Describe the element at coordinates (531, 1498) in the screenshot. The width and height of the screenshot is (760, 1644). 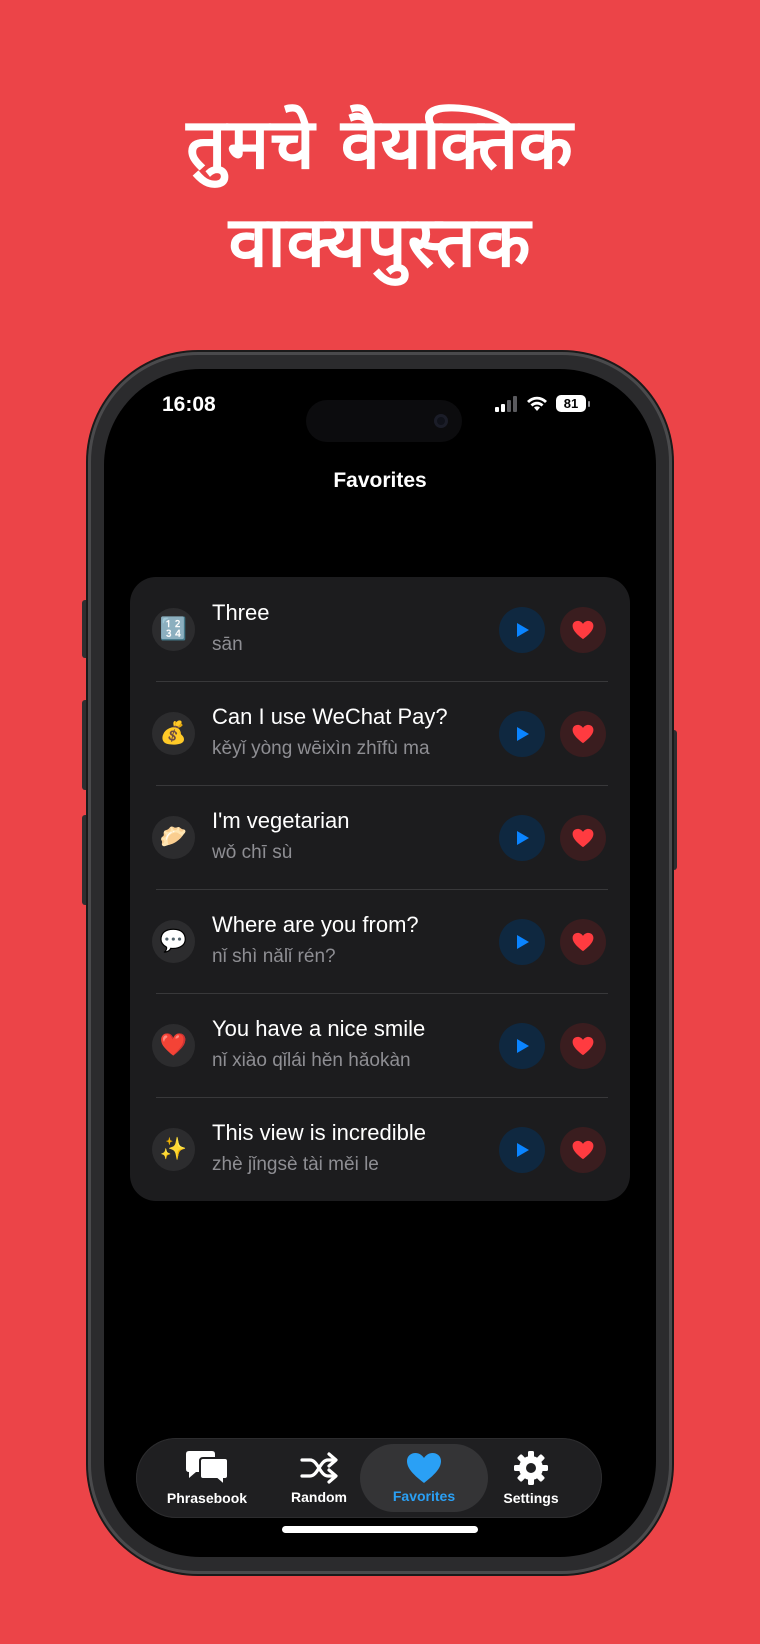
I see `tab-label: Settings` at that location.